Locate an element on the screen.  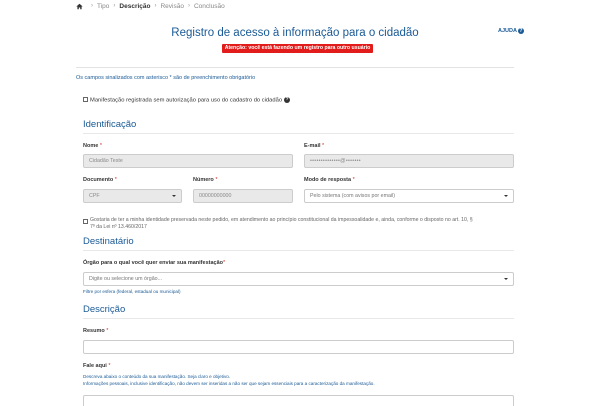
email-field: ••••••••••••••@••••••• is located at coordinates (409, 161).